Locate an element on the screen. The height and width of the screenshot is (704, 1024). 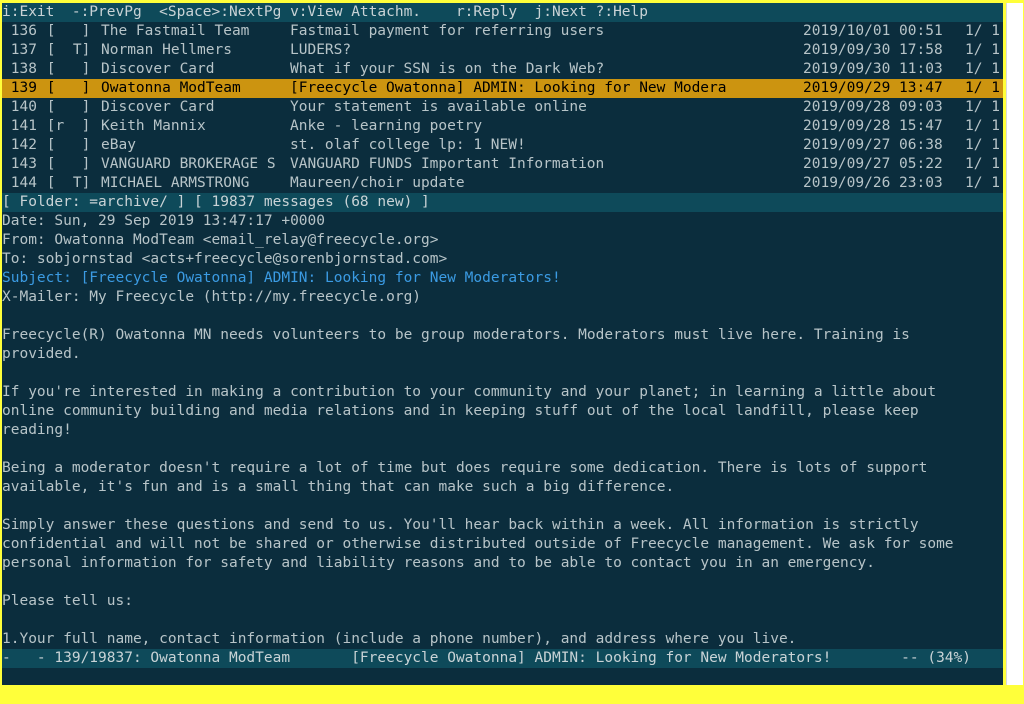
row-subject: LUDERS? is located at coordinates (321, 50).